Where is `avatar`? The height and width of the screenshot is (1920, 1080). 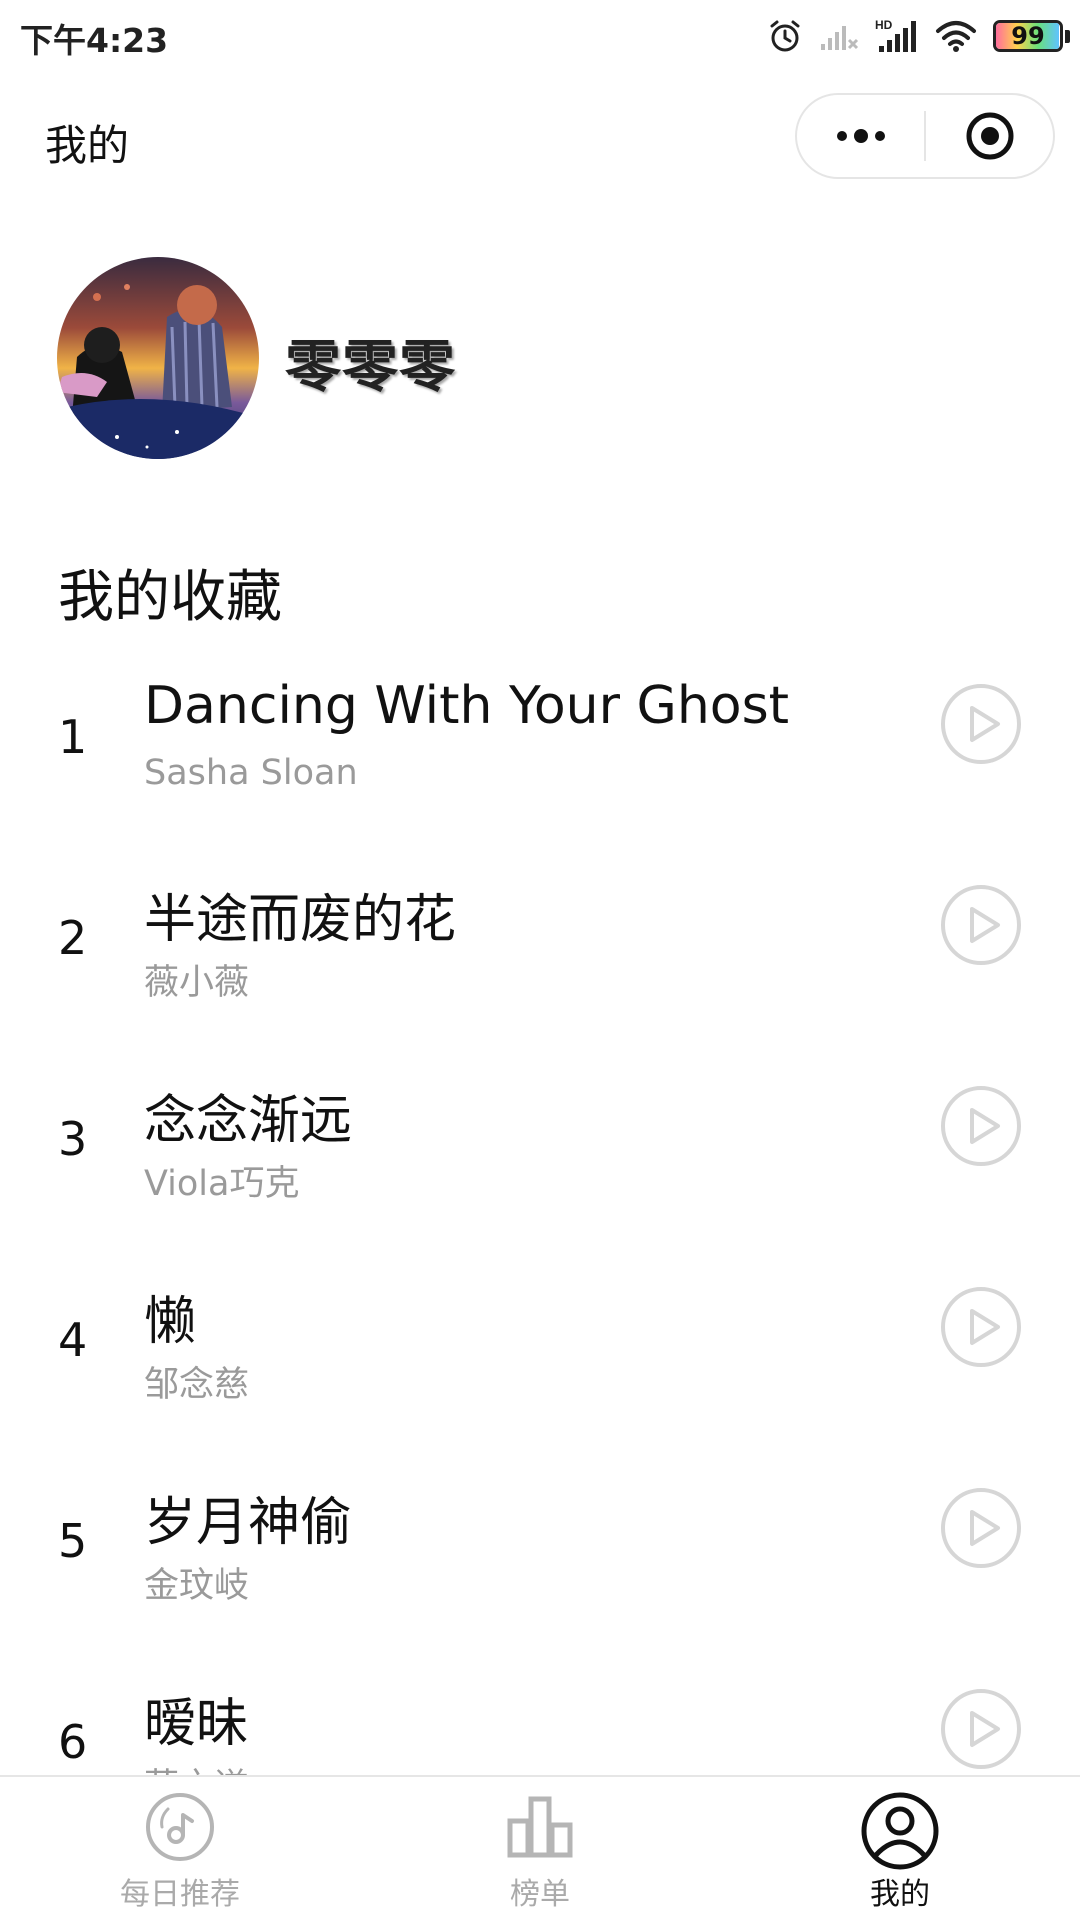
avatar is located at coordinates (158, 358).